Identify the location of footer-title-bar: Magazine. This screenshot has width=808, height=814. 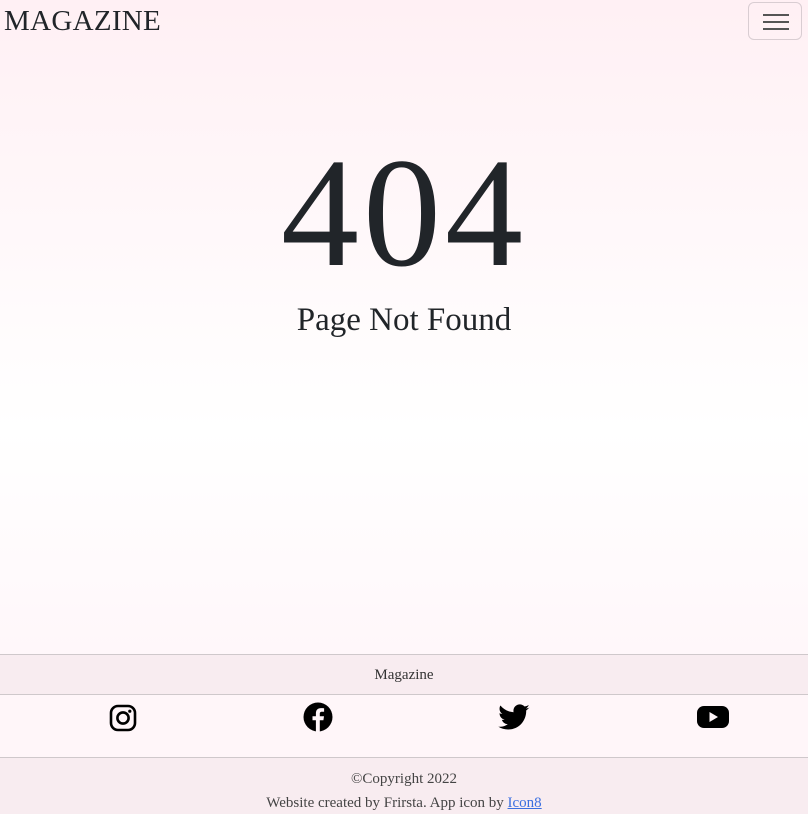
(404, 674).